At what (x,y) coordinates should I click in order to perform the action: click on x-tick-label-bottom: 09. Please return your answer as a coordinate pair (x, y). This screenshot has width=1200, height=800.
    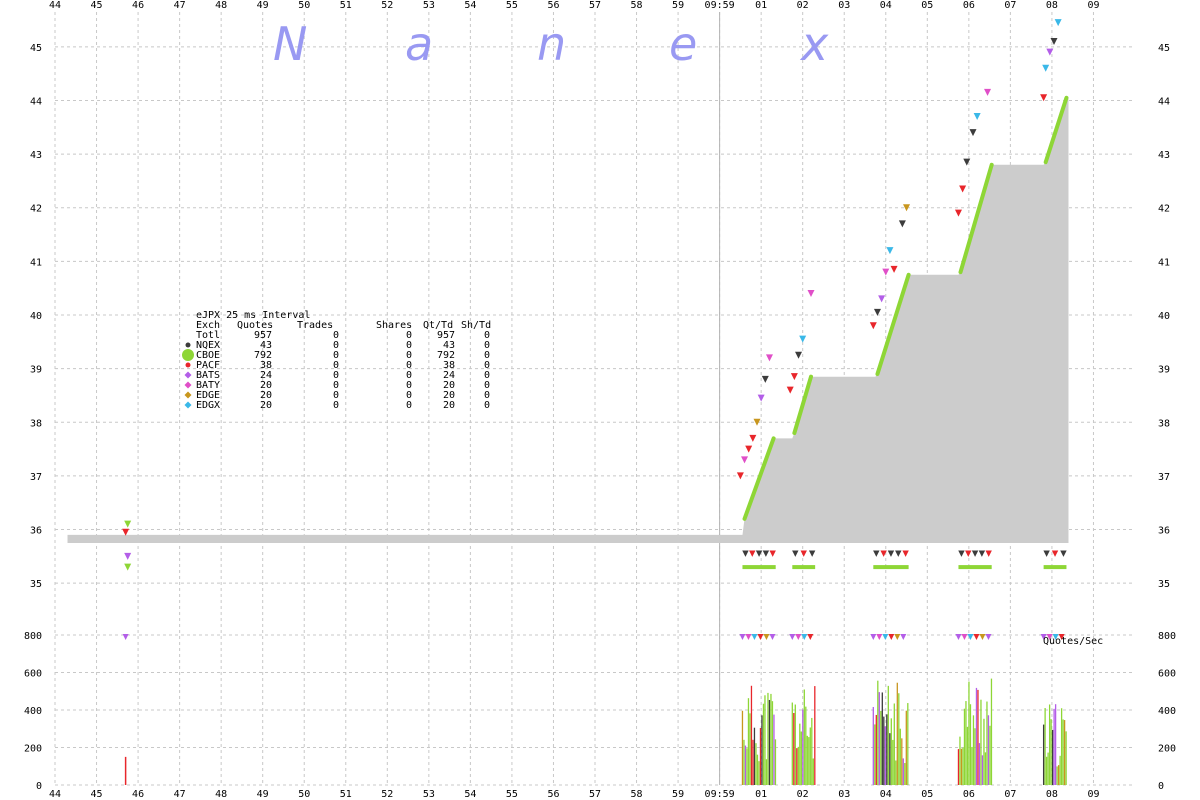
    Looking at the image, I should click on (1093, 794).